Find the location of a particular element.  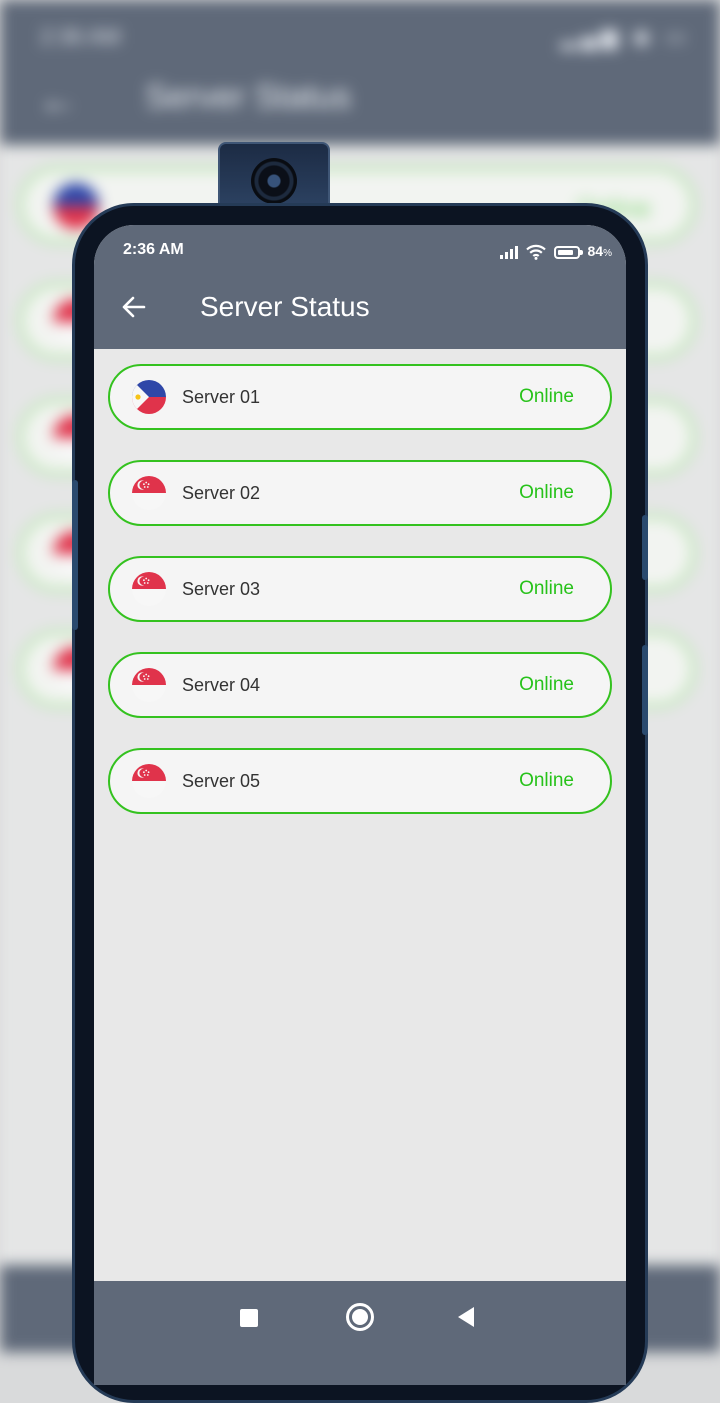

wifi-icon is located at coordinates (535, 252).